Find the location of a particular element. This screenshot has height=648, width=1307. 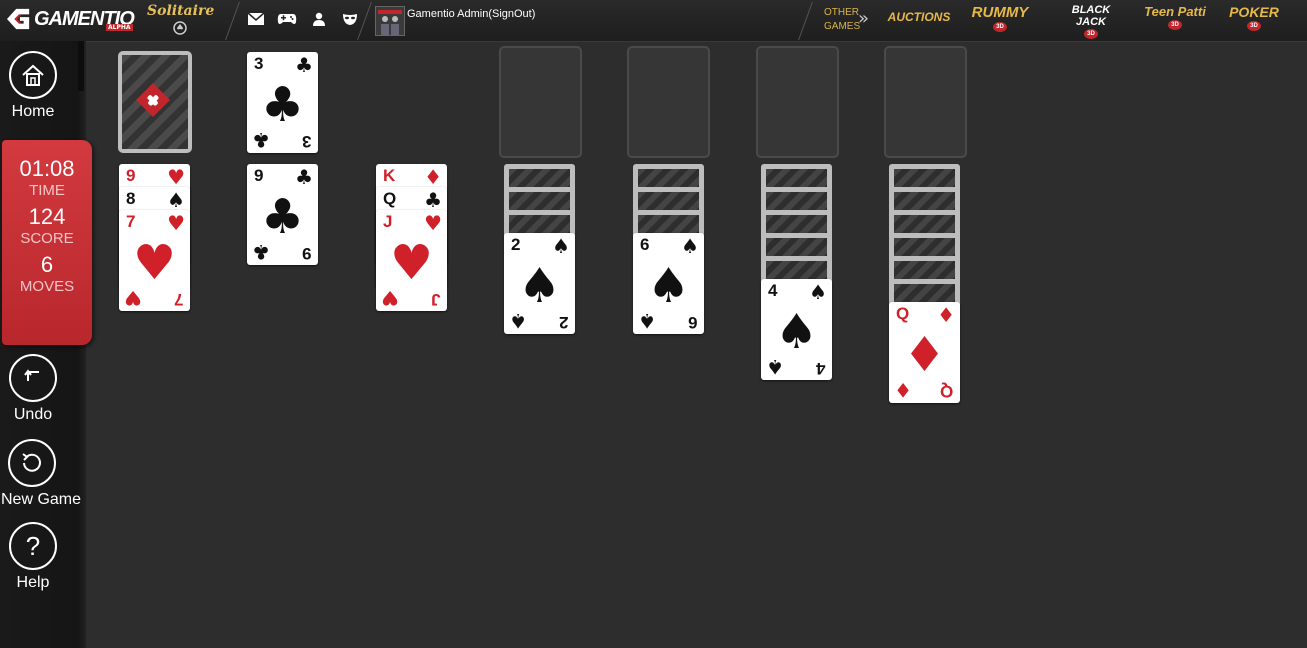

avatar is located at coordinates (390, 21).